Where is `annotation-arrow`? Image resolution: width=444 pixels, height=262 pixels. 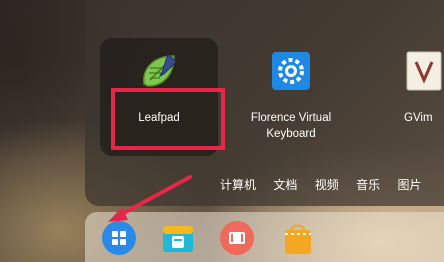
annotation-arrow is located at coordinates (150, 198).